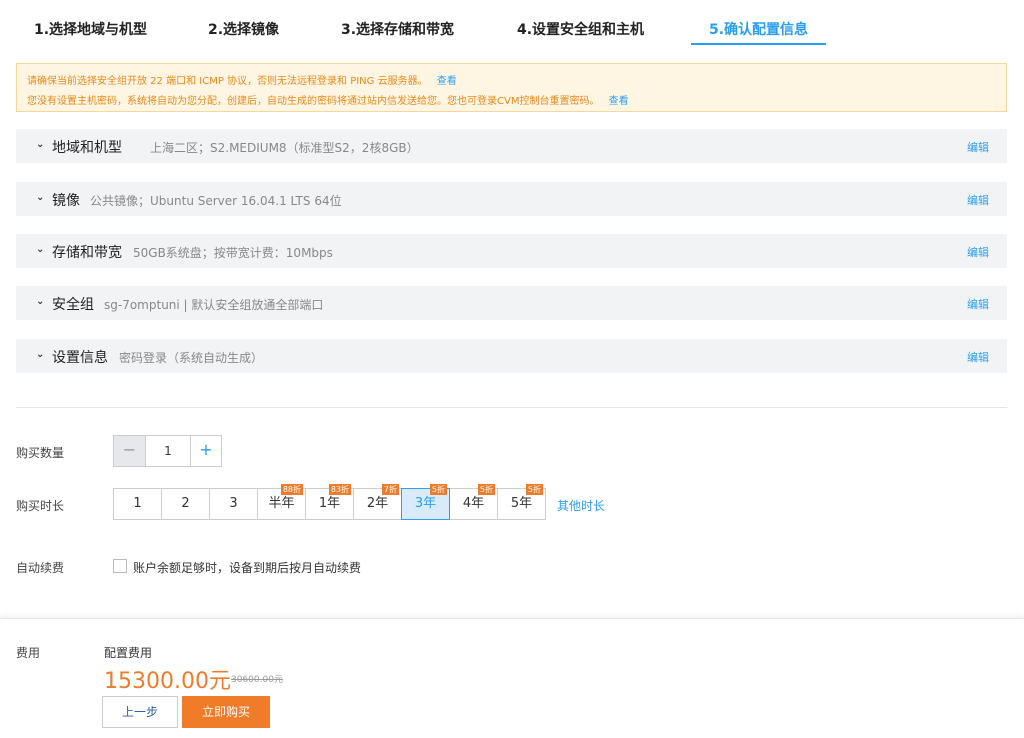 This screenshot has width=1024, height=738. Describe the element at coordinates (257, 680) in the screenshot. I see `original-price: 30600.00元` at that location.